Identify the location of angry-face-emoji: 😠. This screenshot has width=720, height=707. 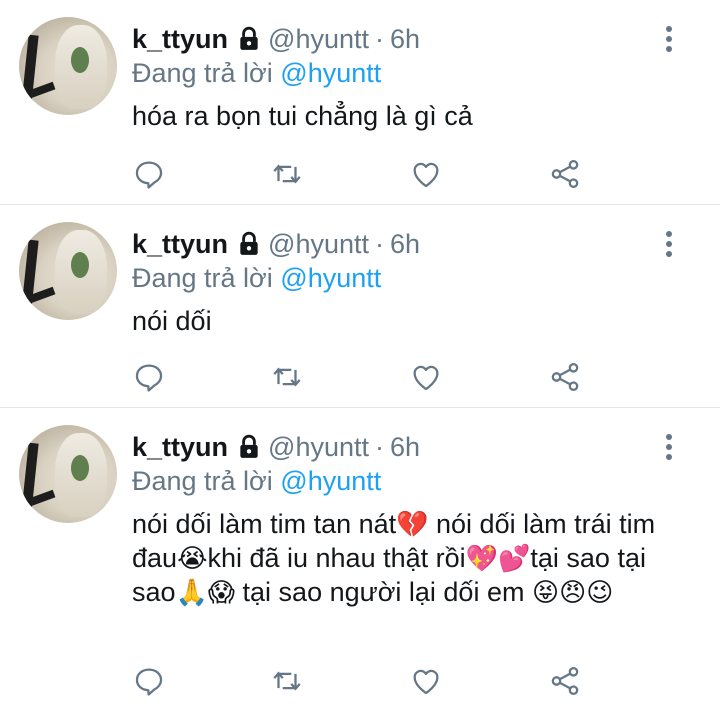
(573, 592).